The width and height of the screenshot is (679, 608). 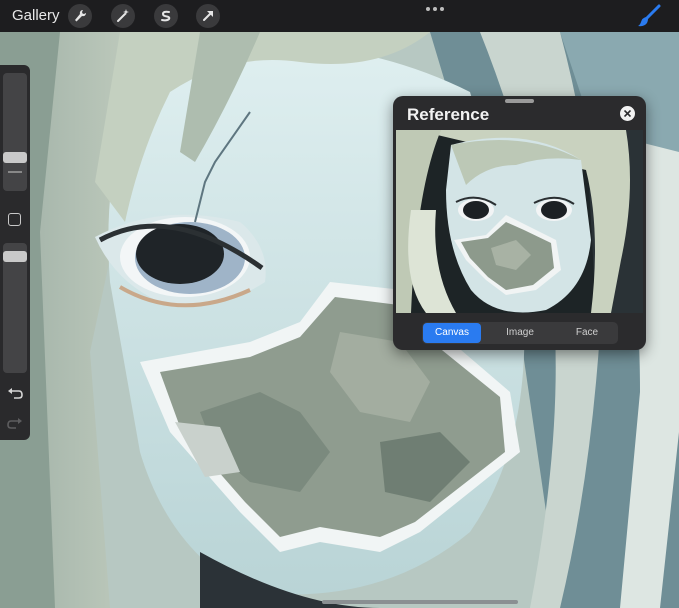 What do you see at coordinates (14, 219) in the screenshot?
I see `modify-button` at bounding box center [14, 219].